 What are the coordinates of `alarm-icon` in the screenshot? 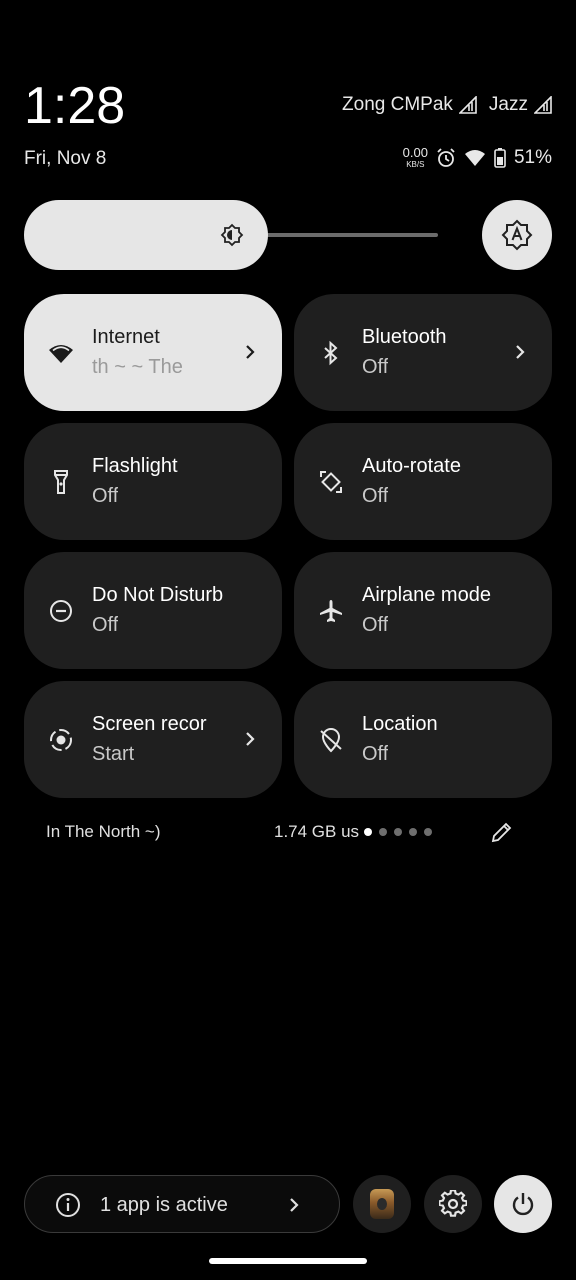 It's located at (446, 157).